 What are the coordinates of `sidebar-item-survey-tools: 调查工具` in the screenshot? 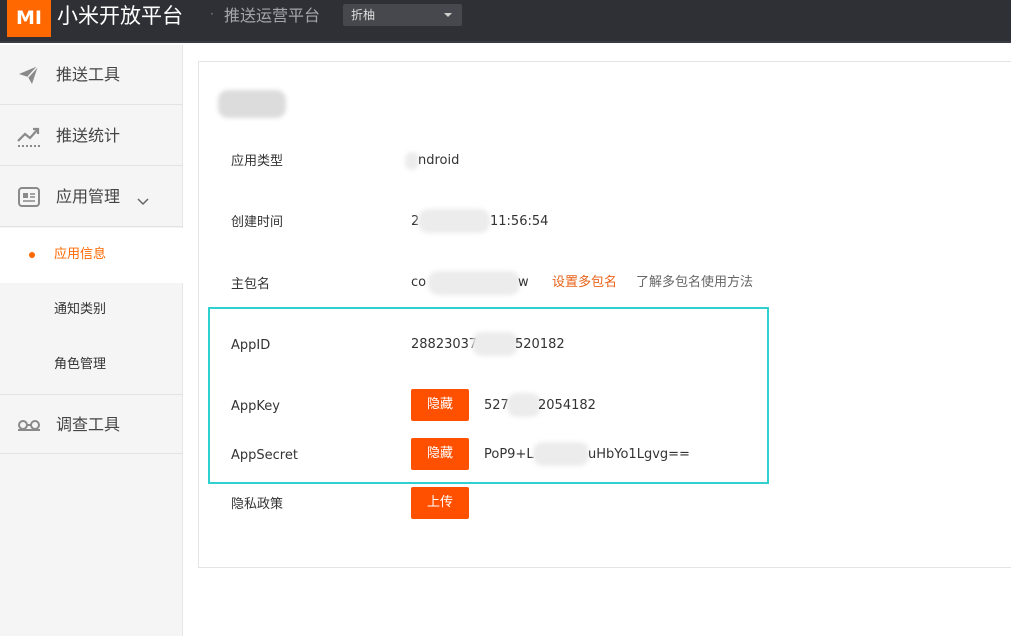 It's located at (91, 424).